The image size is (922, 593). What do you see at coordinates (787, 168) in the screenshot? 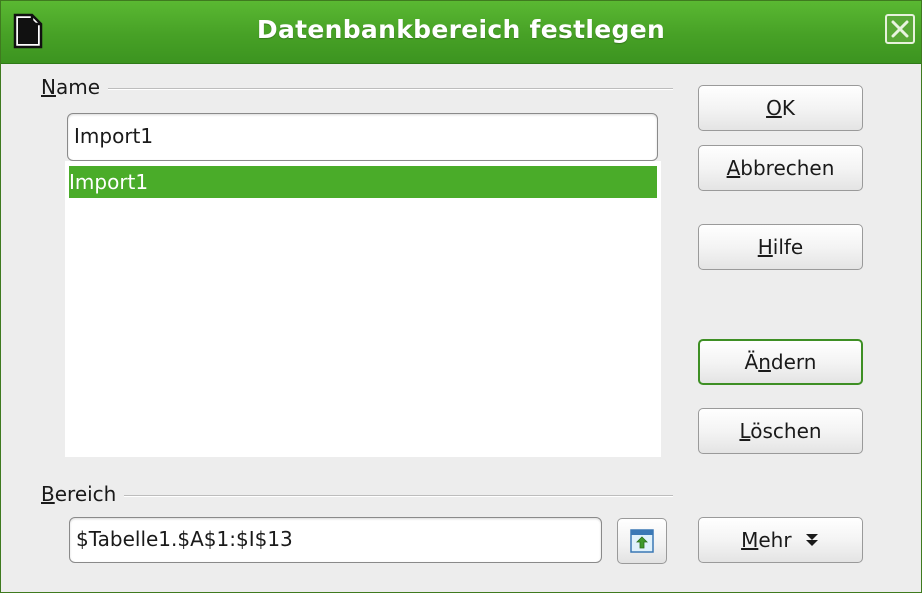
I see `cancel-label-post: bbrechen` at bounding box center [787, 168].